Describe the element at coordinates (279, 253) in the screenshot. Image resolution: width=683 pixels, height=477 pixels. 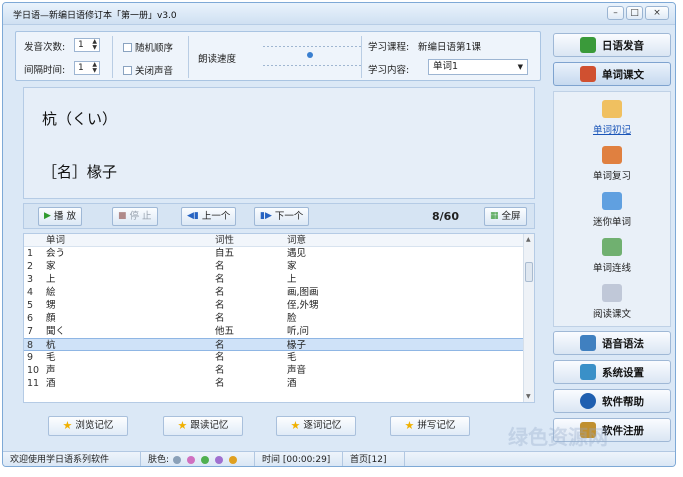
I see `table-row: 1 会う 自五 遇见` at that location.